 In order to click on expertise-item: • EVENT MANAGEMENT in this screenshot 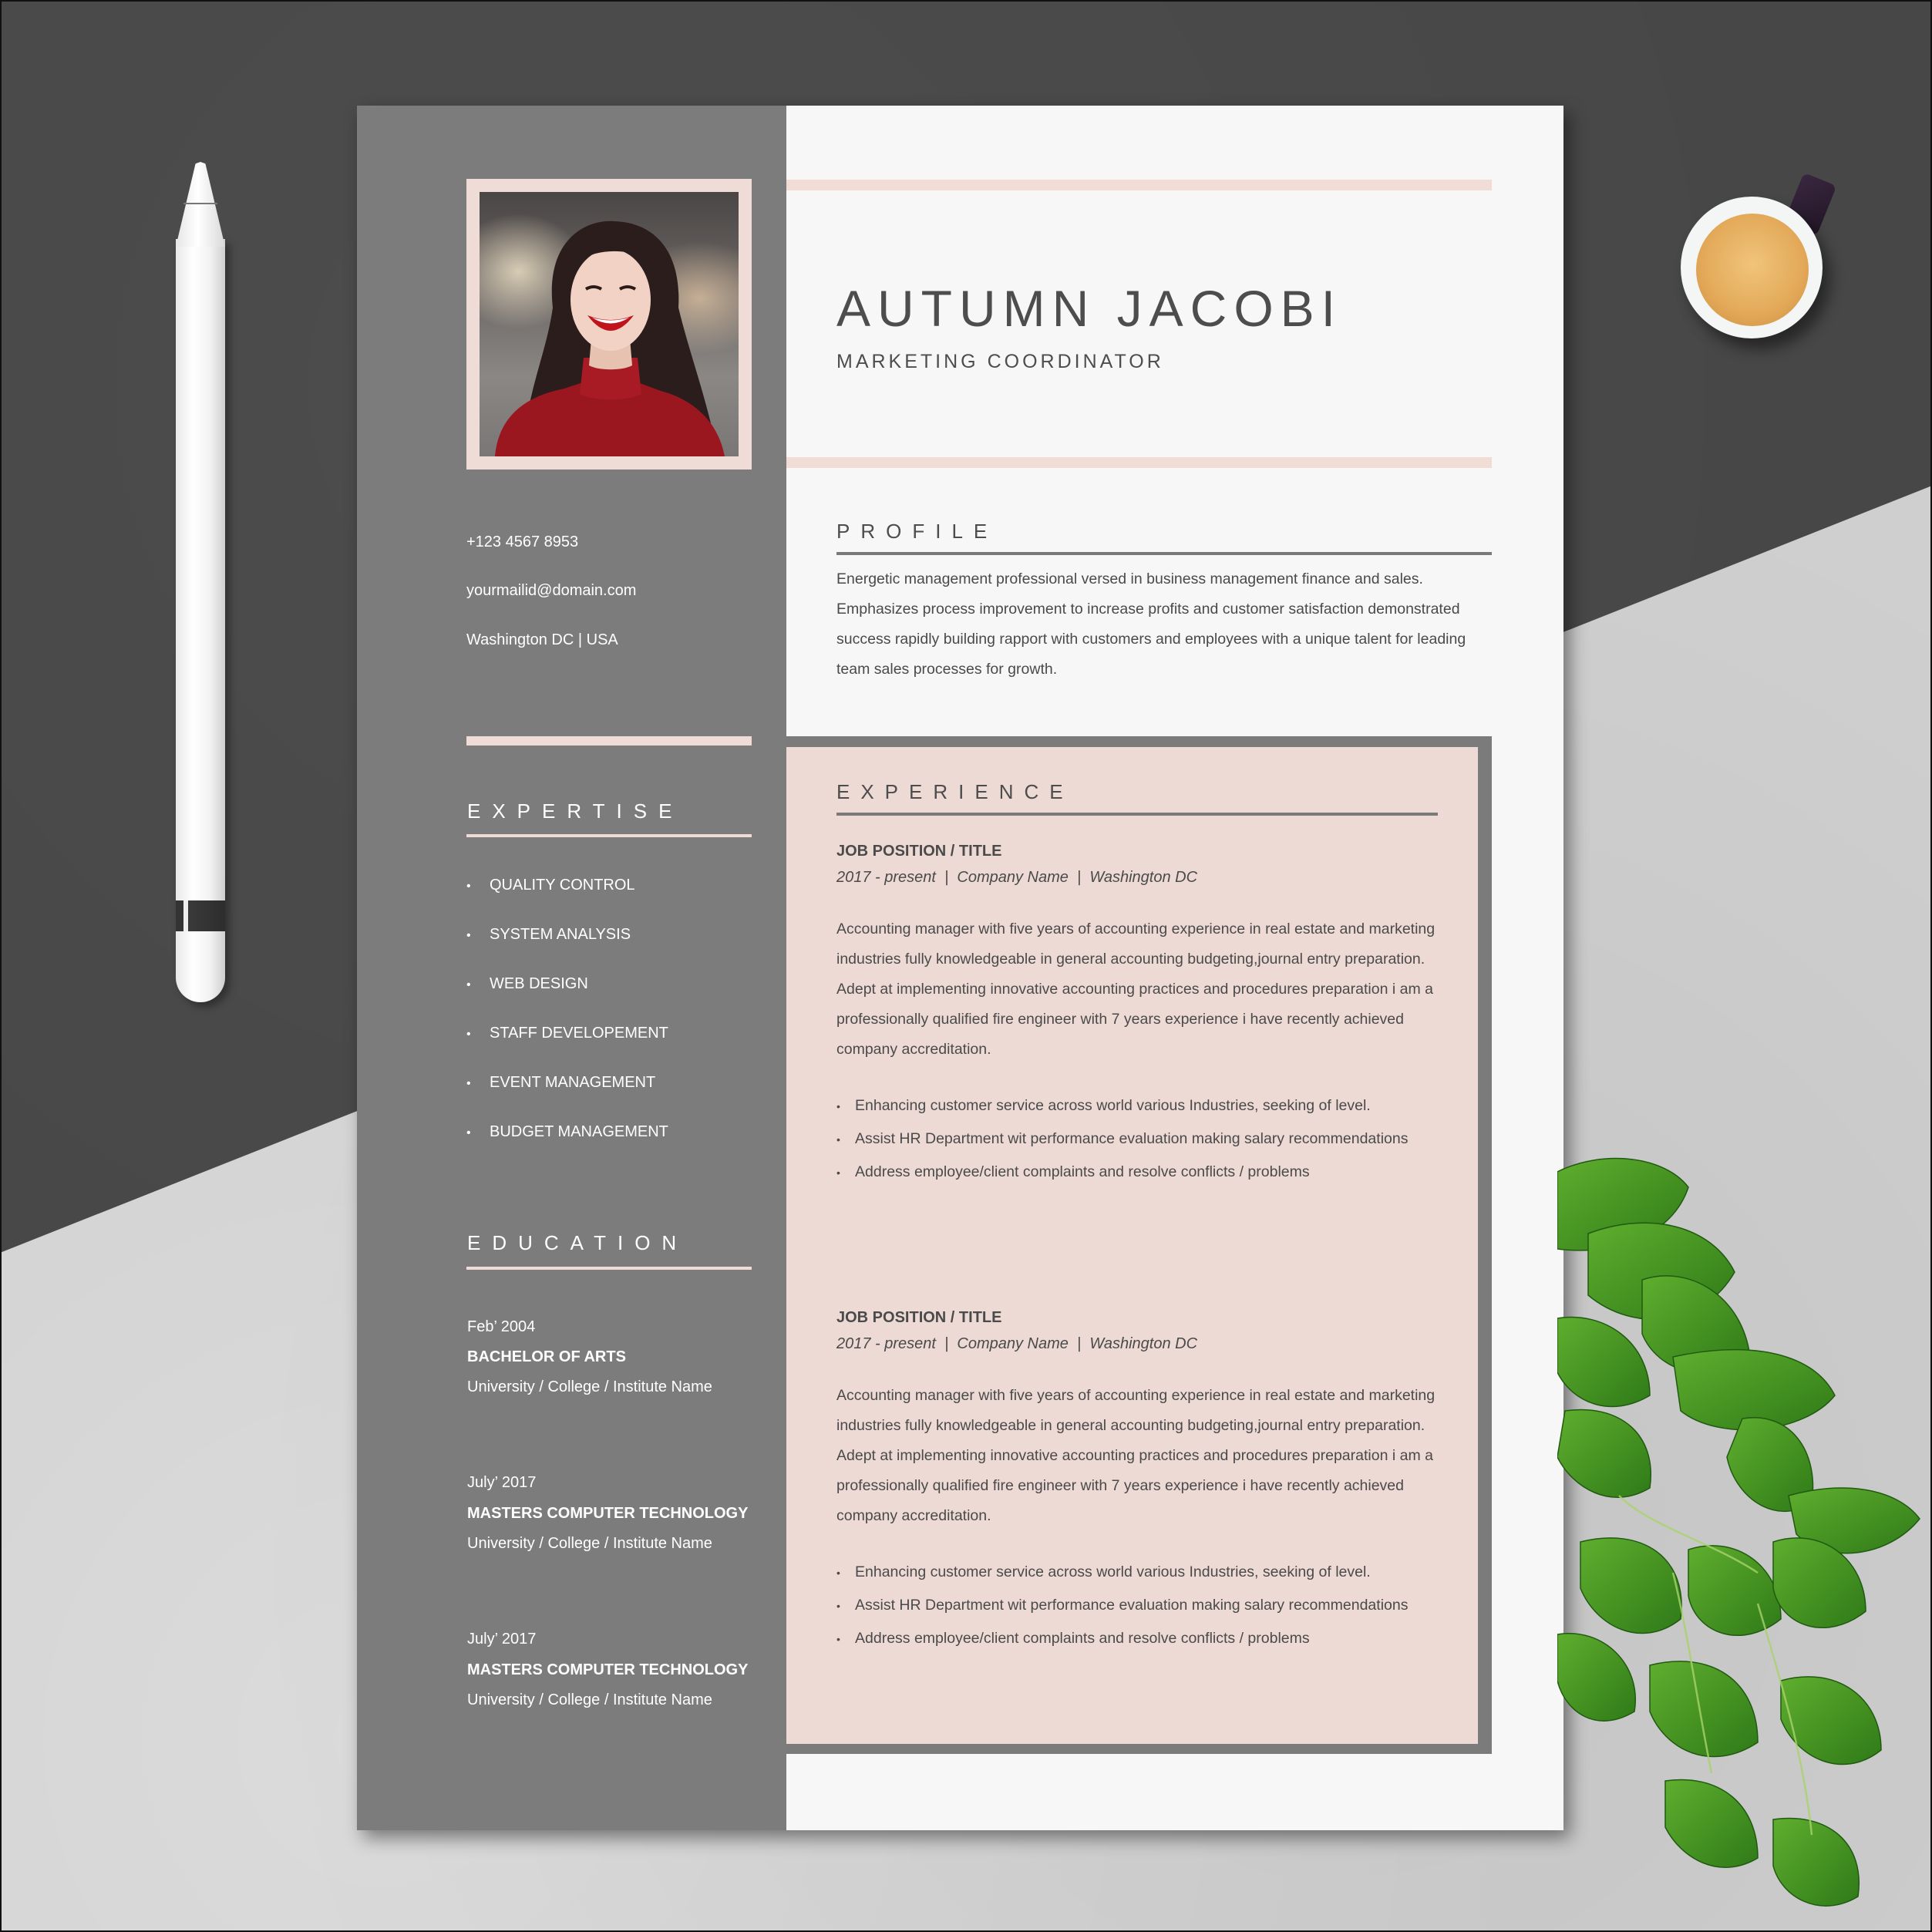, I will do `click(560, 1083)`.